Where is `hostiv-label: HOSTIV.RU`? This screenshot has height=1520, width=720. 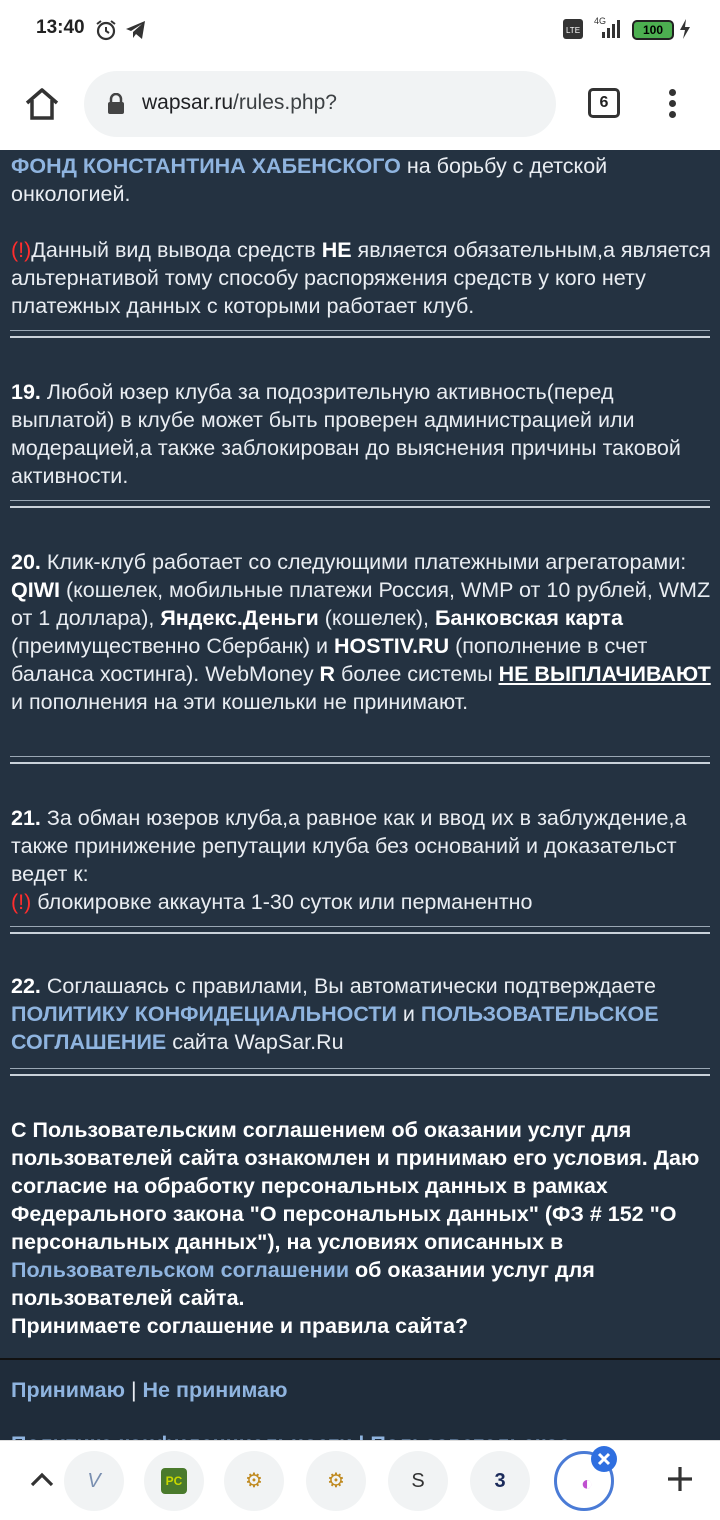
hostiv-label: HOSTIV.RU is located at coordinates (392, 646).